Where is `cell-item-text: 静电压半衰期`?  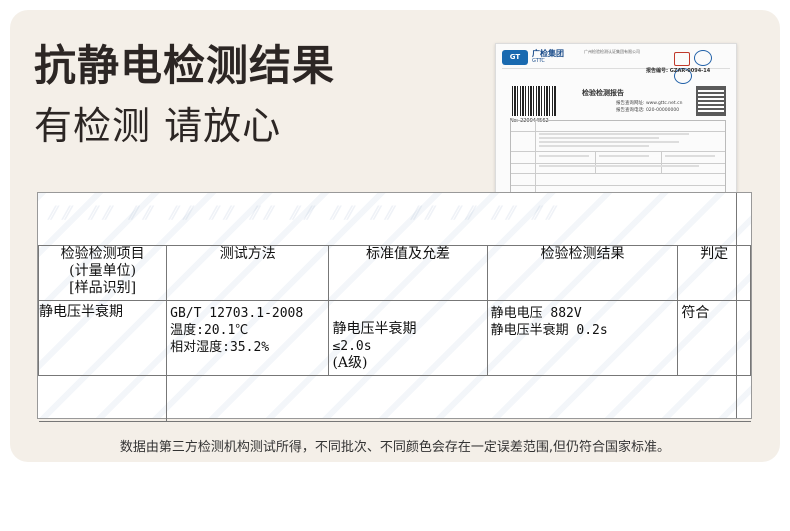
cell-item-text: 静电压半衰期 is located at coordinates (81, 312).